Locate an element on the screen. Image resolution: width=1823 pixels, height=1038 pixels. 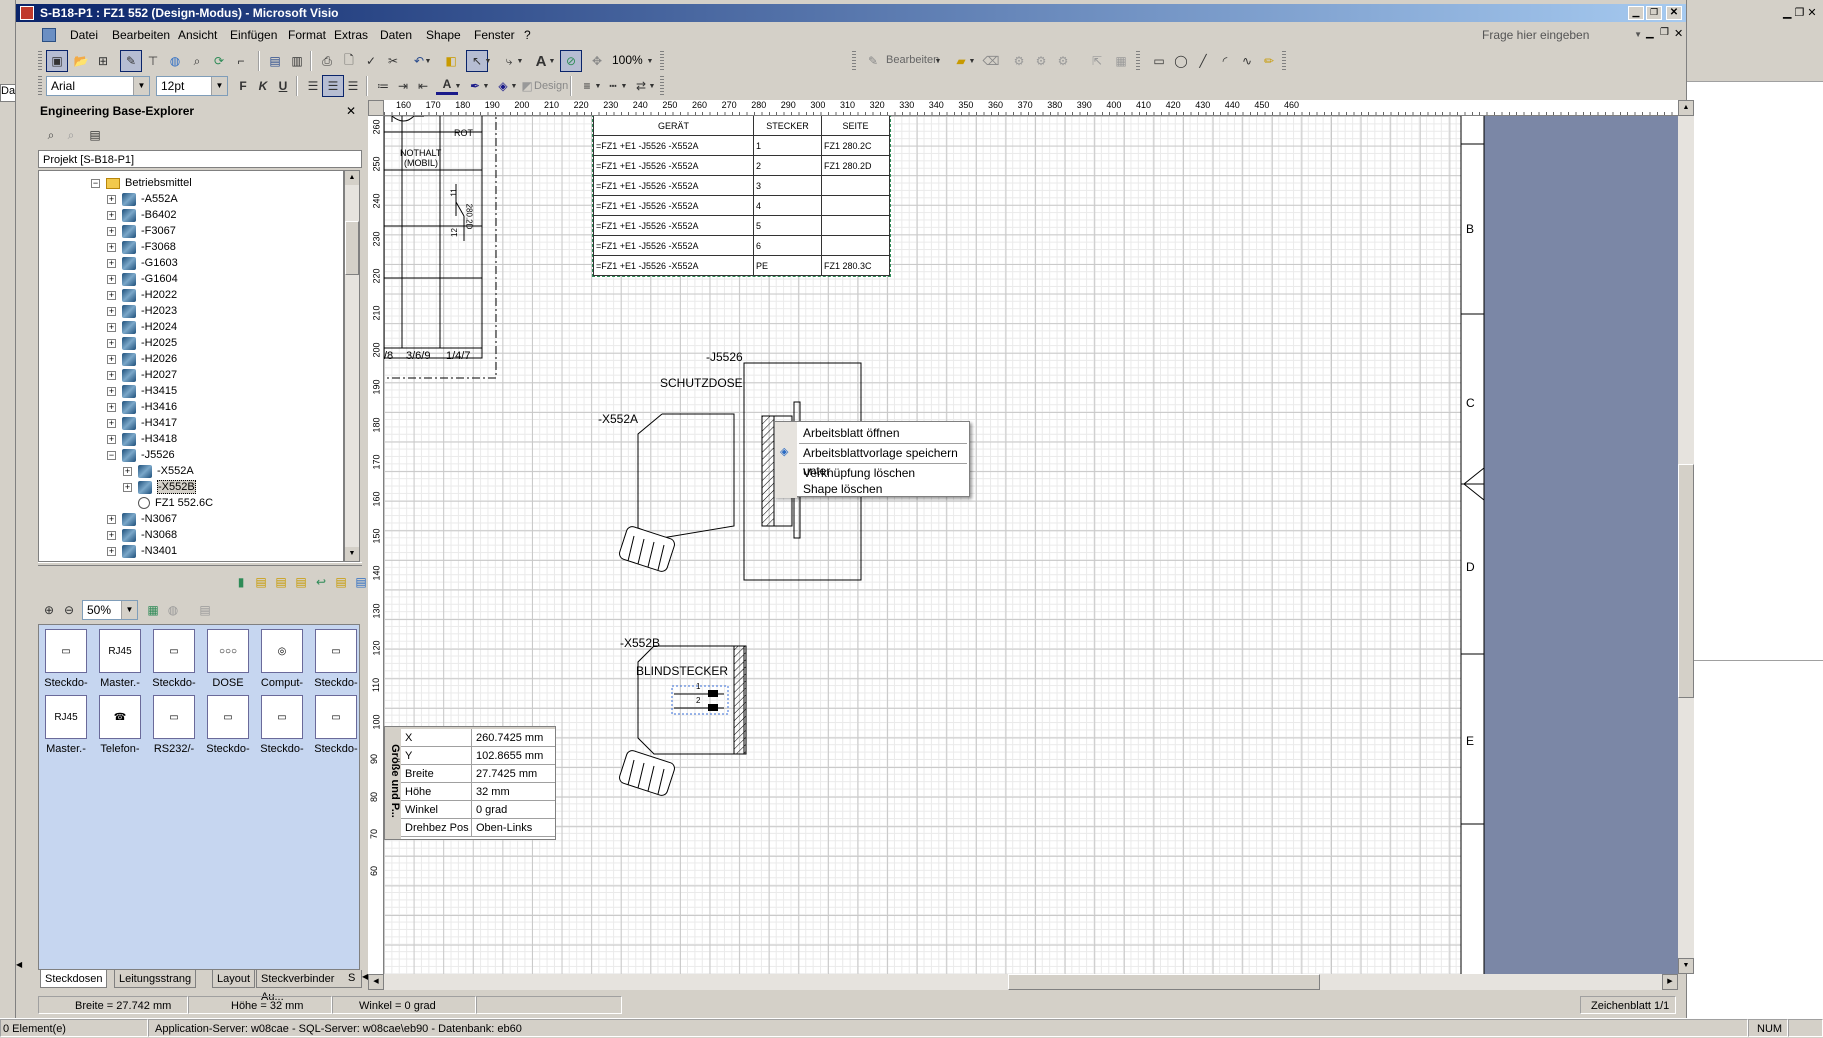
tree-item: + -A552A is located at coordinates (142, 199).